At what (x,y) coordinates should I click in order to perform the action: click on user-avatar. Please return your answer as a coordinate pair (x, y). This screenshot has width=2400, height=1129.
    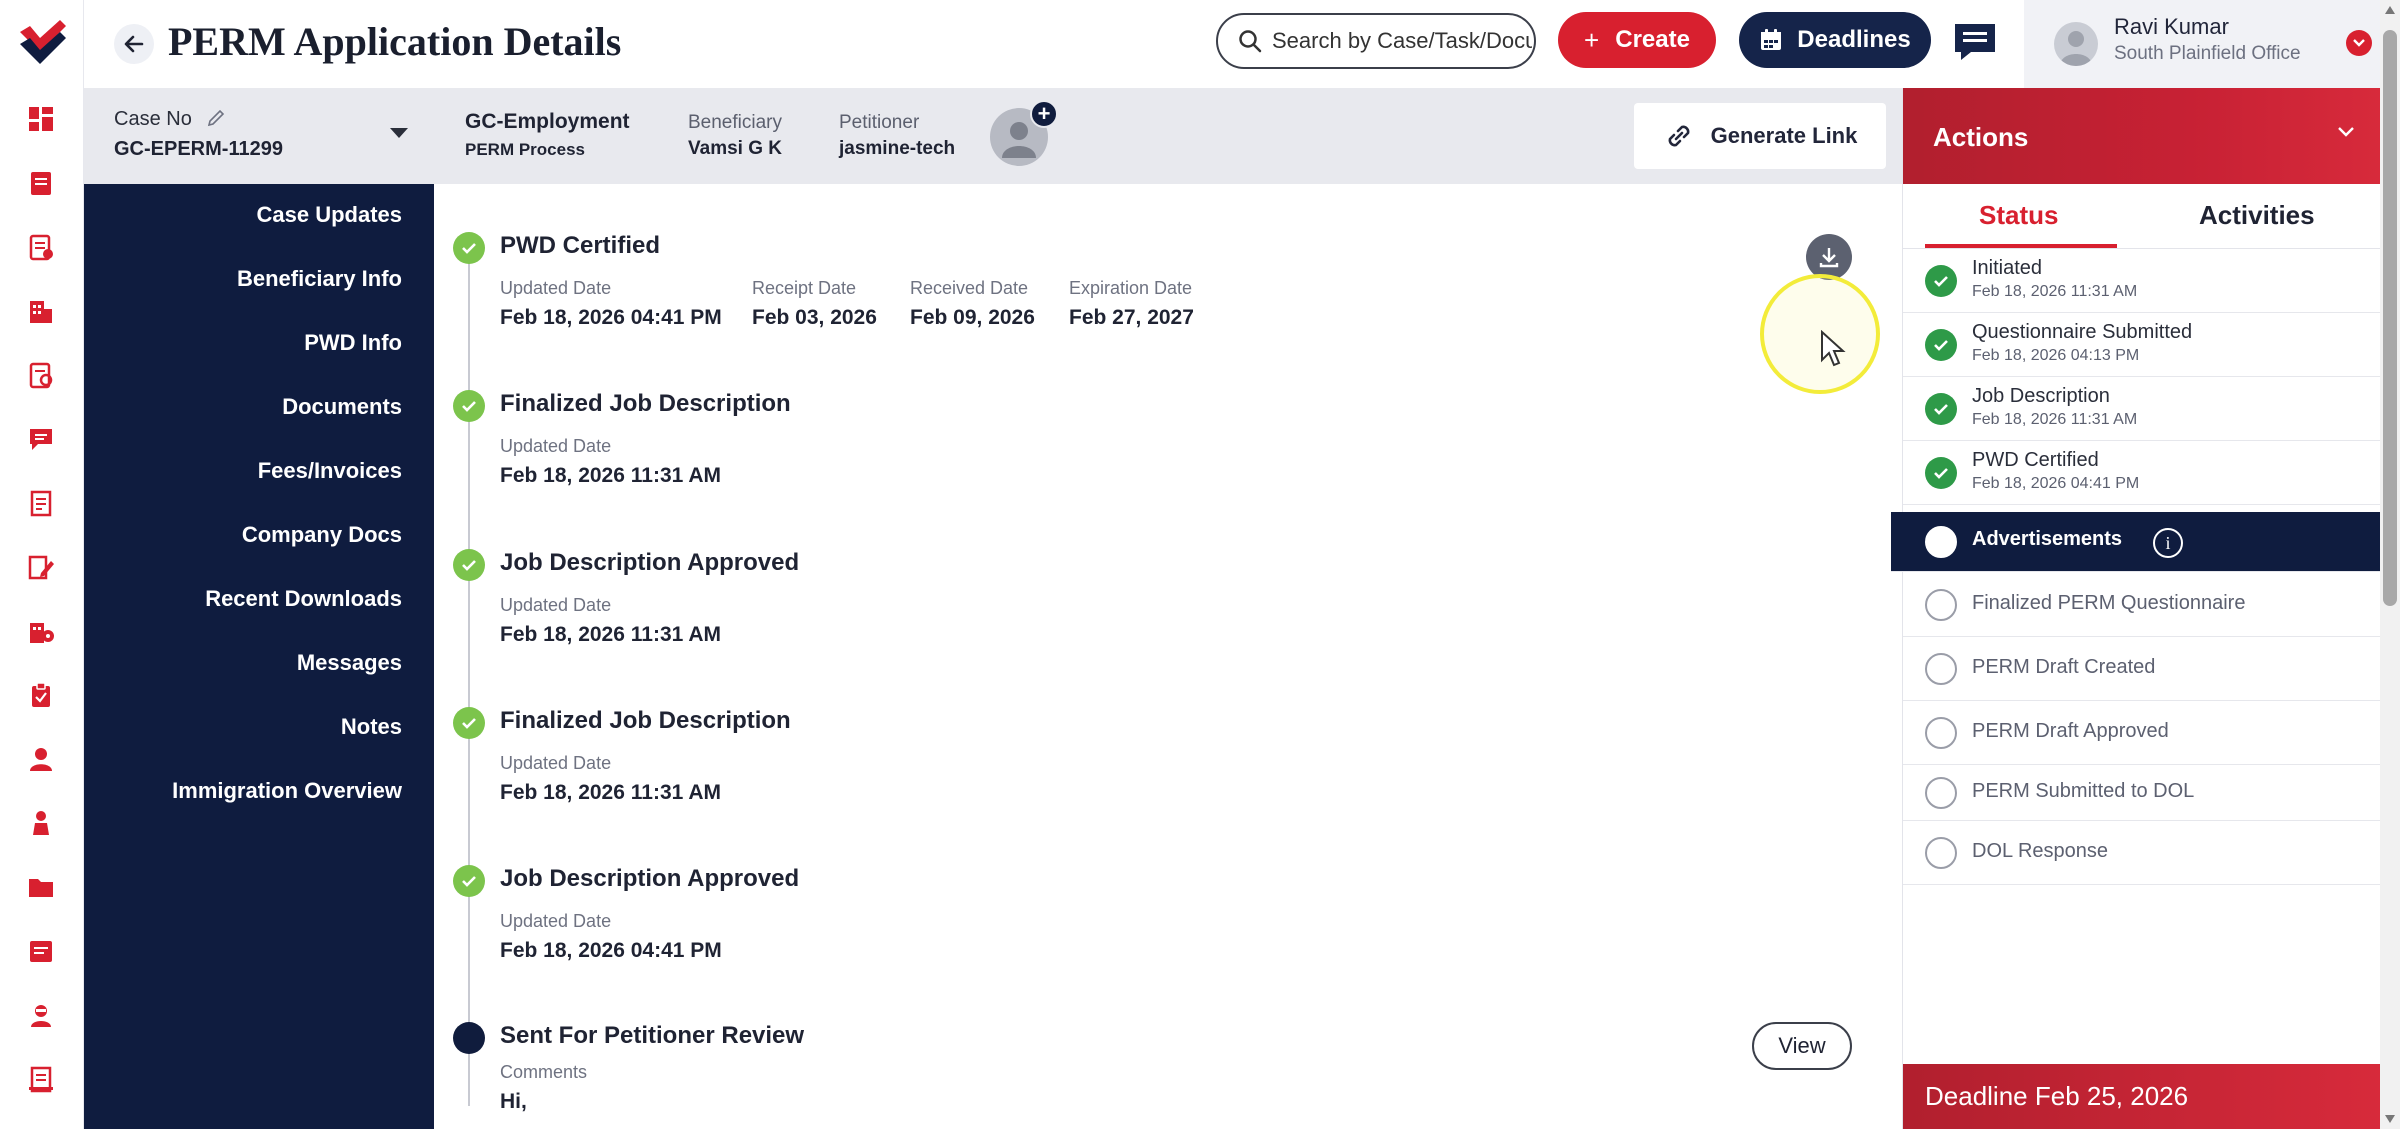
    Looking at the image, I should click on (2076, 44).